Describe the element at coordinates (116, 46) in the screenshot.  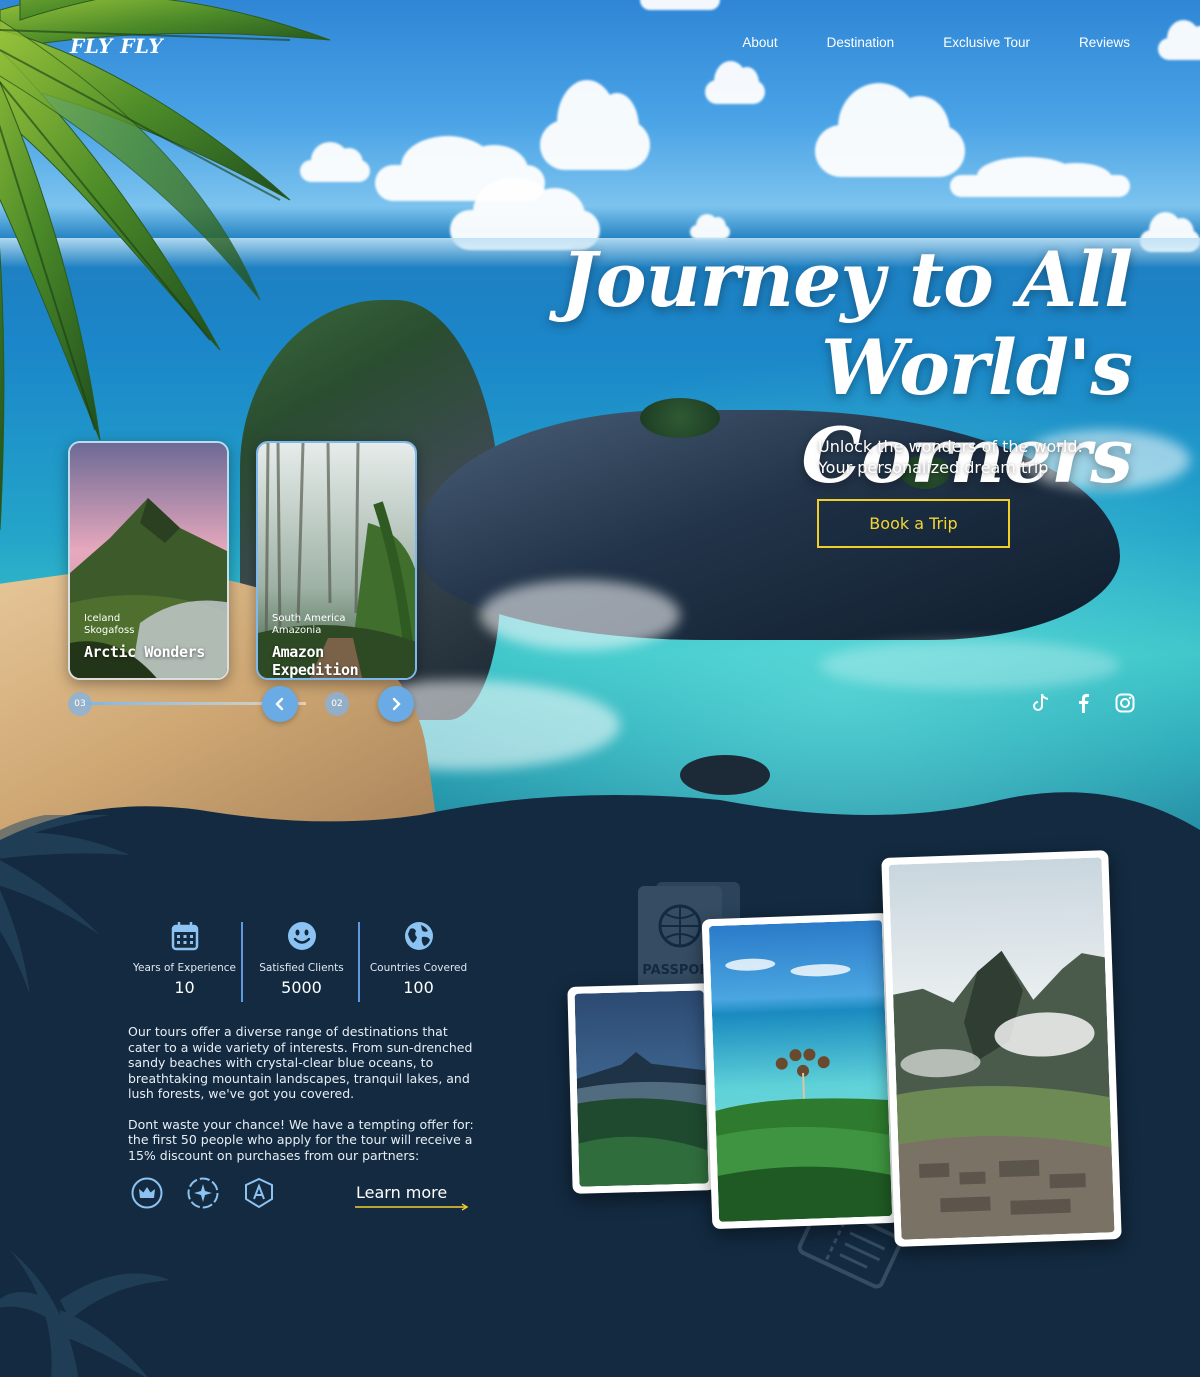
I see `logo: FLY FLY` at that location.